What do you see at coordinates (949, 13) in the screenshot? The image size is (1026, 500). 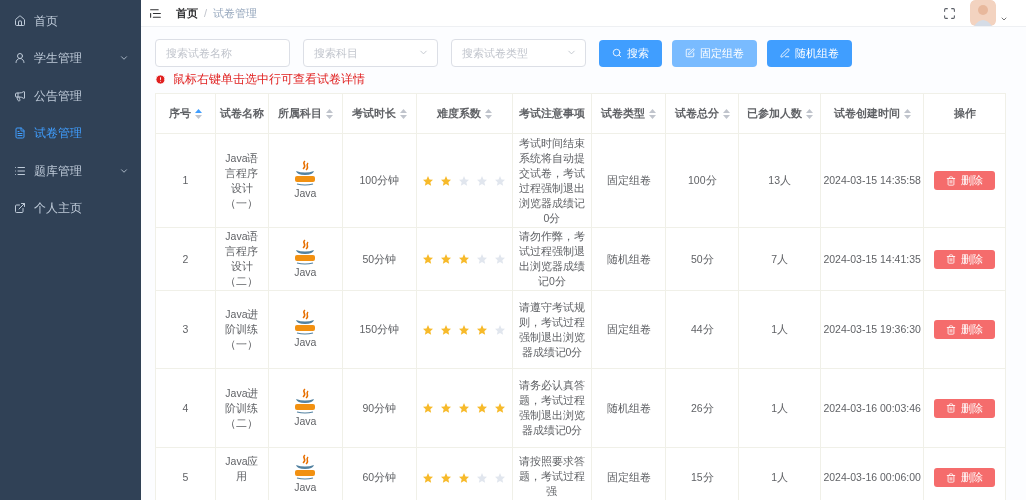 I see `fullscreen-icon` at bounding box center [949, 13].